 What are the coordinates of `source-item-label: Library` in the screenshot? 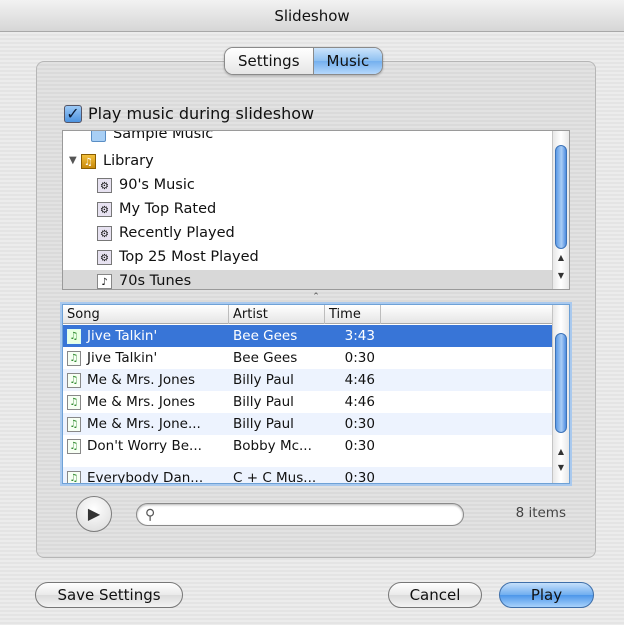 It's located at (128, 161).